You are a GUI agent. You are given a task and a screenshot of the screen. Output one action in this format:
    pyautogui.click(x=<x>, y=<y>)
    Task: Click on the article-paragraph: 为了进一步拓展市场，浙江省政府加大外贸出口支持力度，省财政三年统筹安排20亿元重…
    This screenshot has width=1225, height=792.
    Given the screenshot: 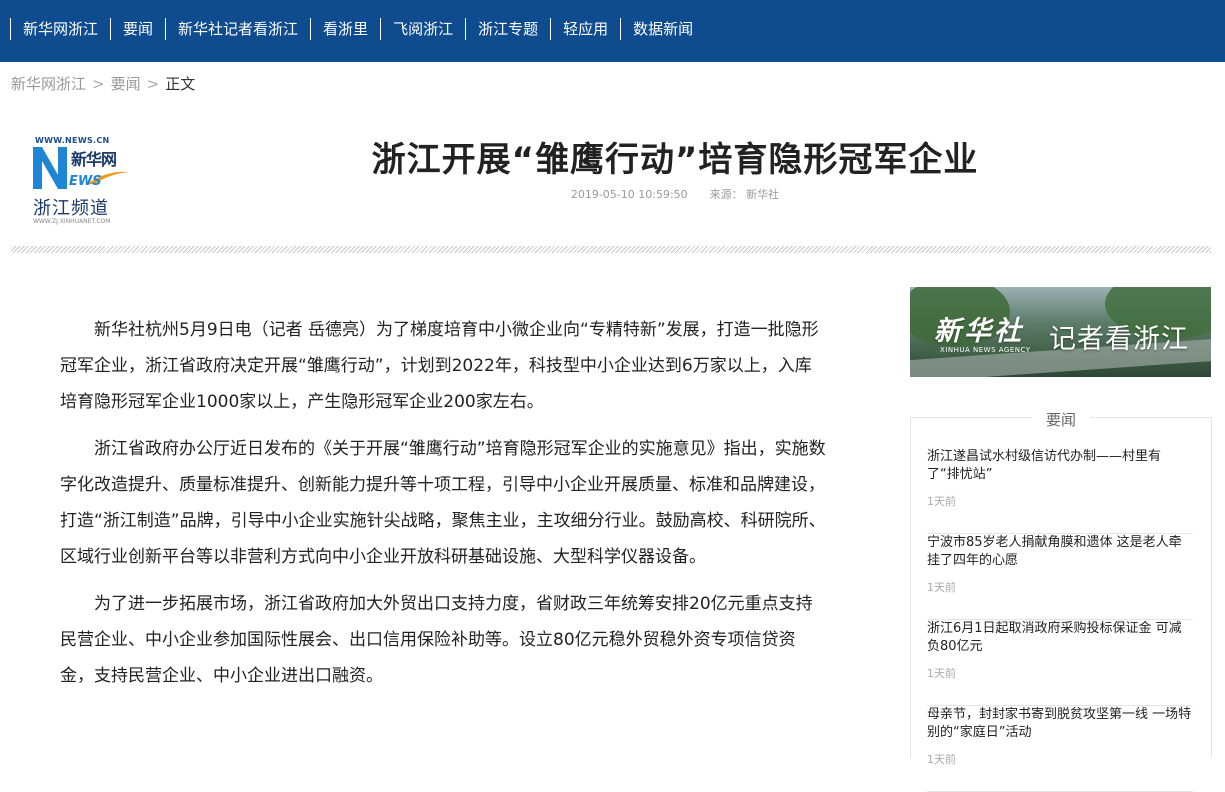 What is the action you would take?
    pyautogui.click(x=436, y=640)
    